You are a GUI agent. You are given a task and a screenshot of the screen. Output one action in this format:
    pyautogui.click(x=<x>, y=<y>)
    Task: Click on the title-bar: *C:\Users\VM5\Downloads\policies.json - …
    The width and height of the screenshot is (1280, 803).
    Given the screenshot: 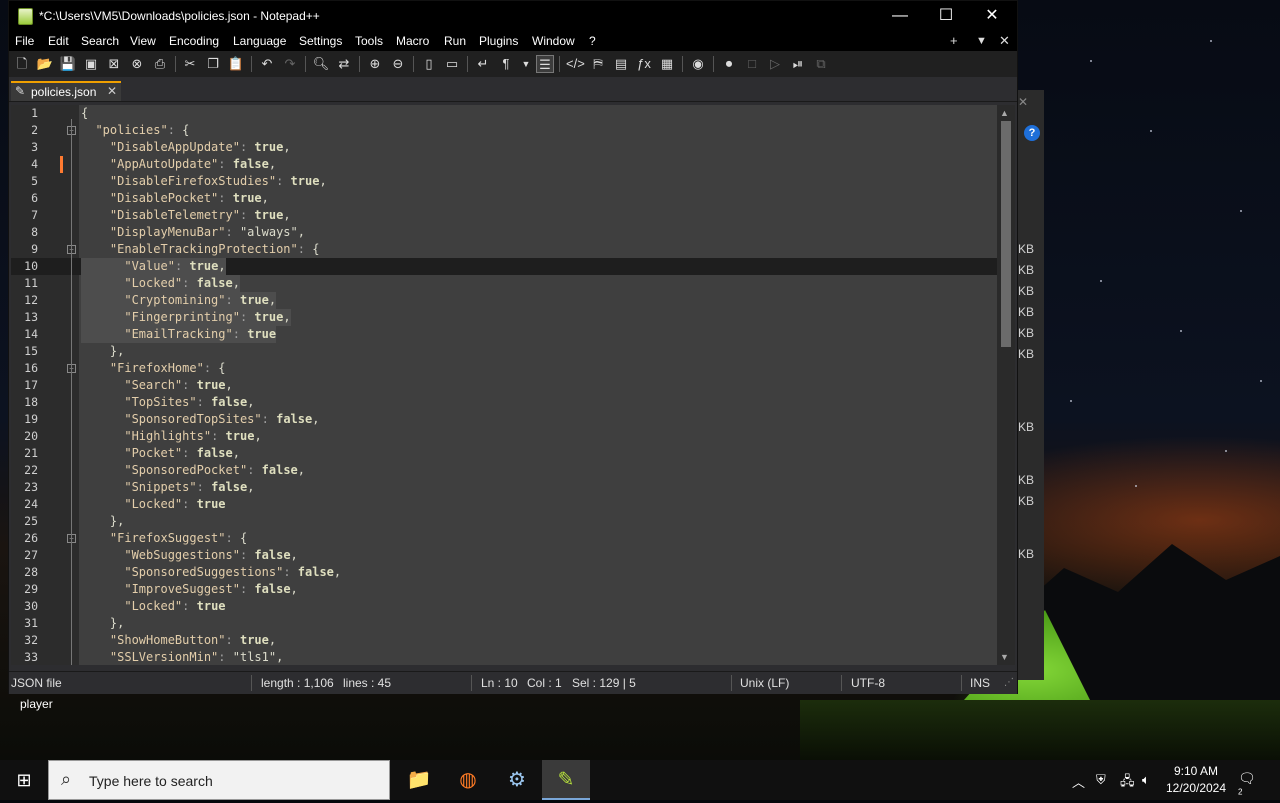 What is the action you would take?
    pyautogui.click(x=513, y=16)
    